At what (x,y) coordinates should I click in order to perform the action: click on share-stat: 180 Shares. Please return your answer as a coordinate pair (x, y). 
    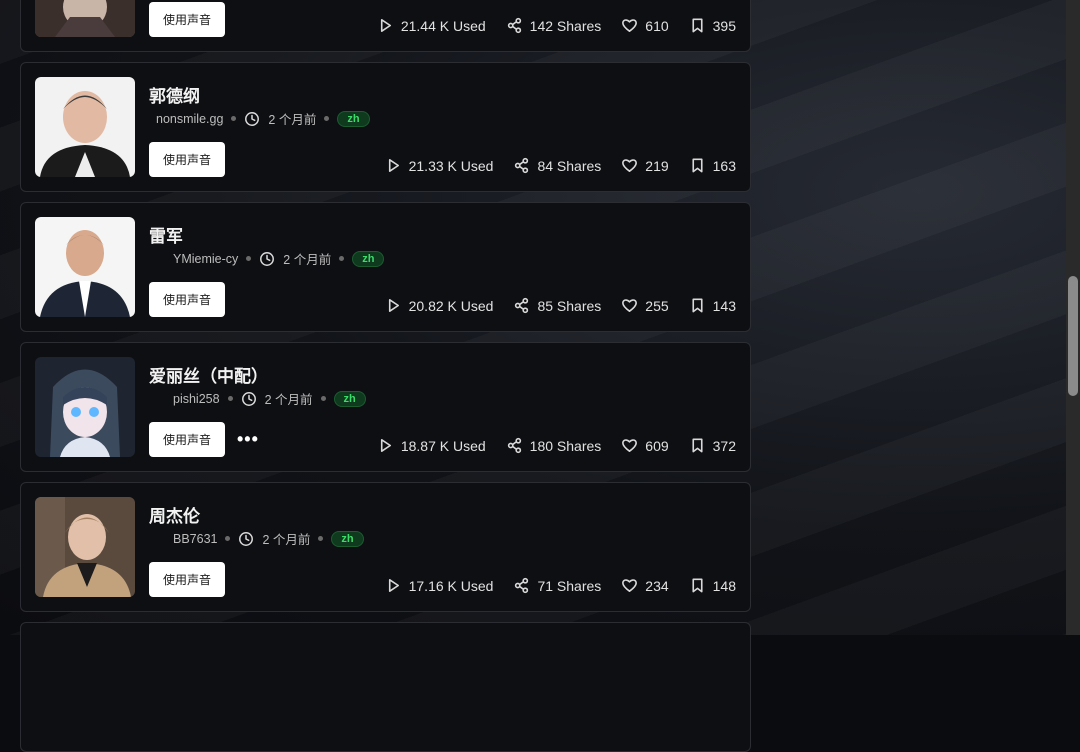
    Looking at the image, I should click on (553, 445).